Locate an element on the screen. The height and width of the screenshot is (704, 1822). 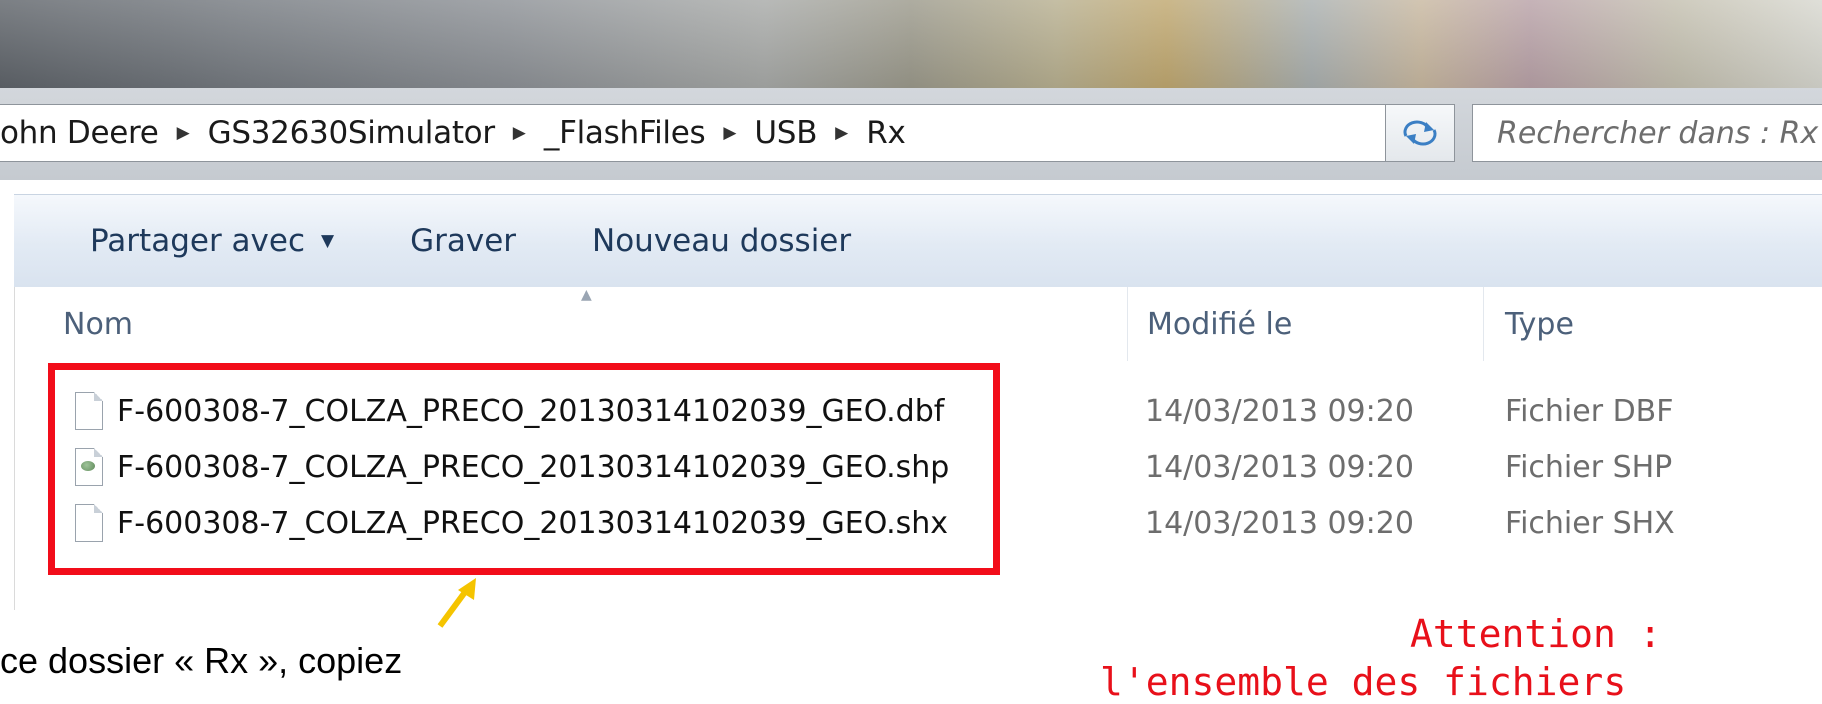
file-type: Fichier SHX is located at coordinates (1590, 523).